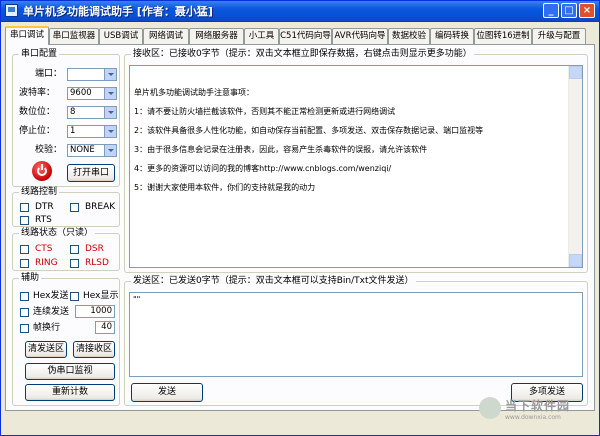  I want to click on port-label: 端口：, so click(49, 74).